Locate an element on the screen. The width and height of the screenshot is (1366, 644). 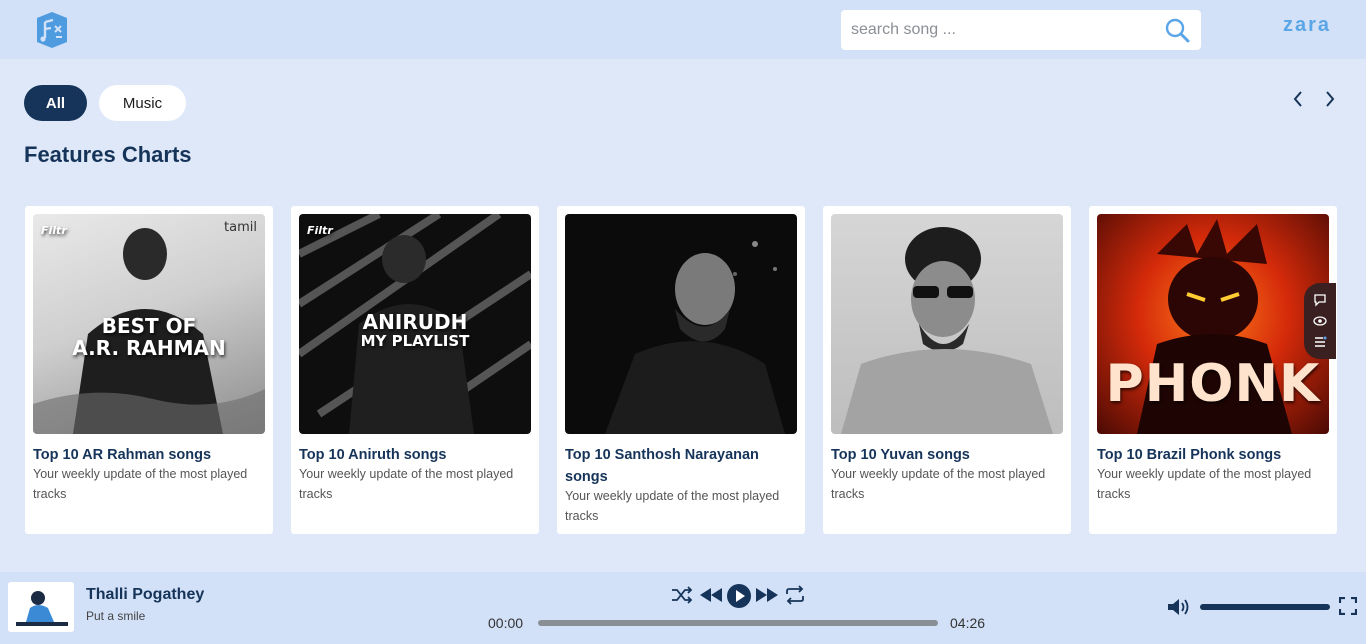
card-badge-right: tamil is located at coordinates (240, 227).